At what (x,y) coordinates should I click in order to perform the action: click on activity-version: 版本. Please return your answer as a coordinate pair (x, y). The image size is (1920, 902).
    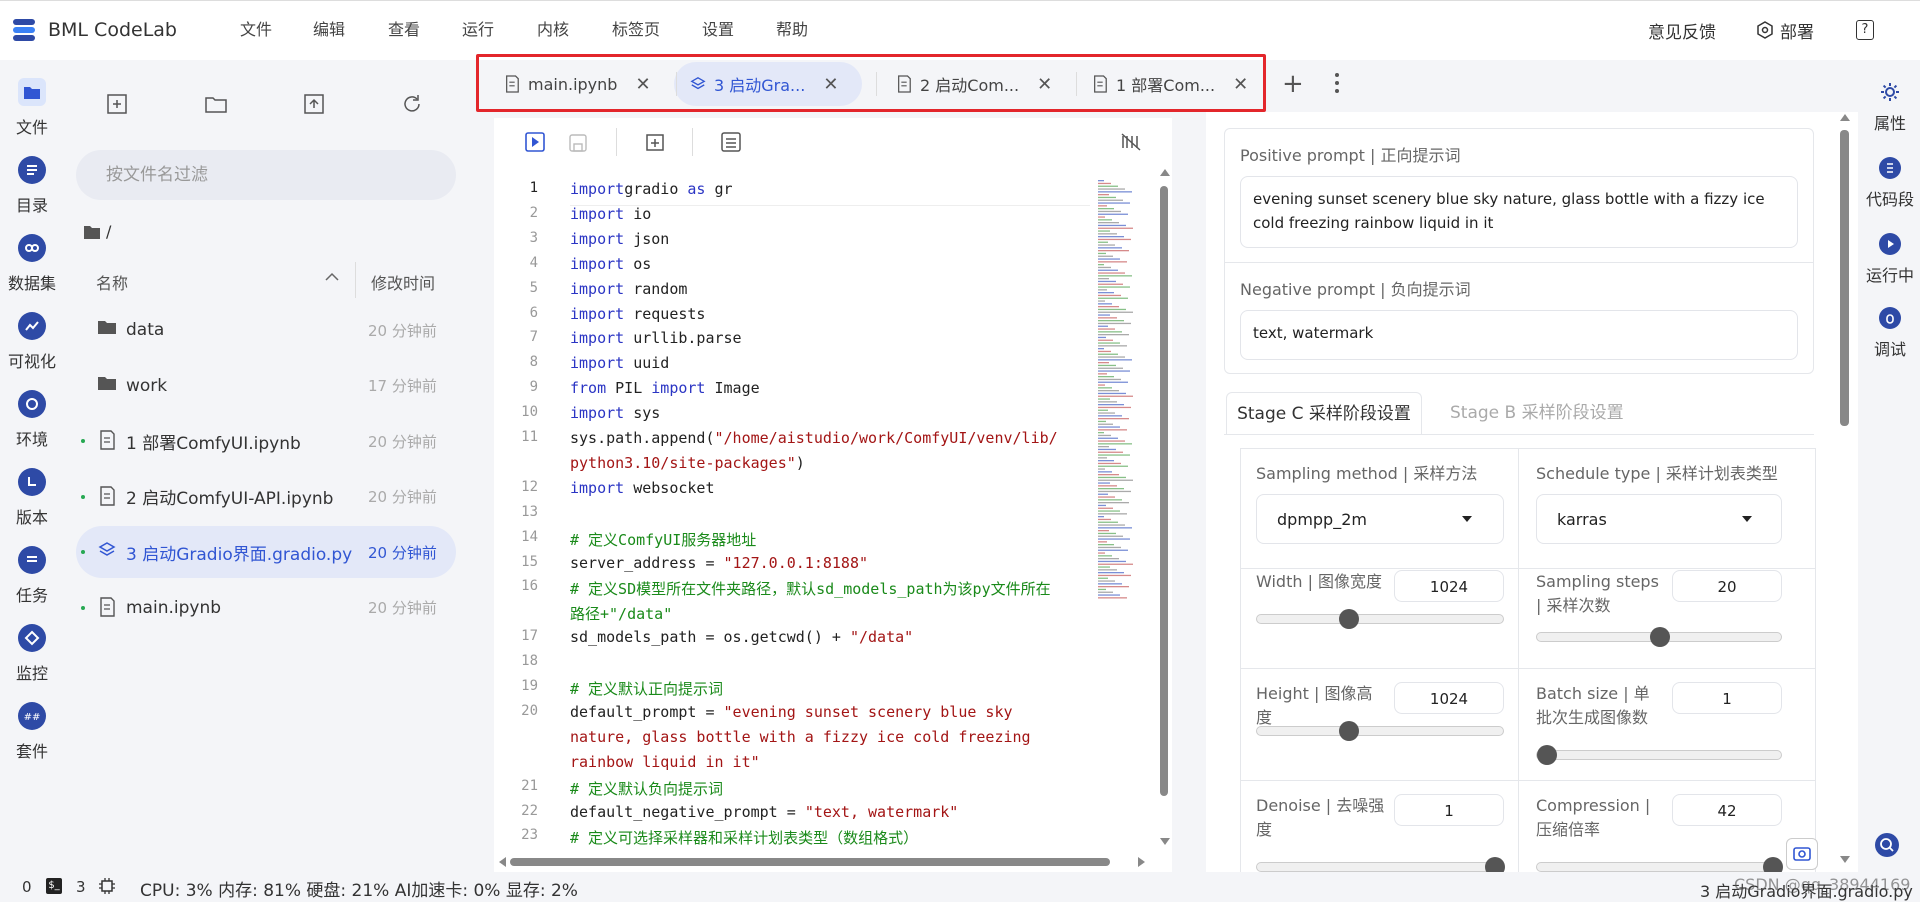
    Looking at the image, I should click on (32, 498).